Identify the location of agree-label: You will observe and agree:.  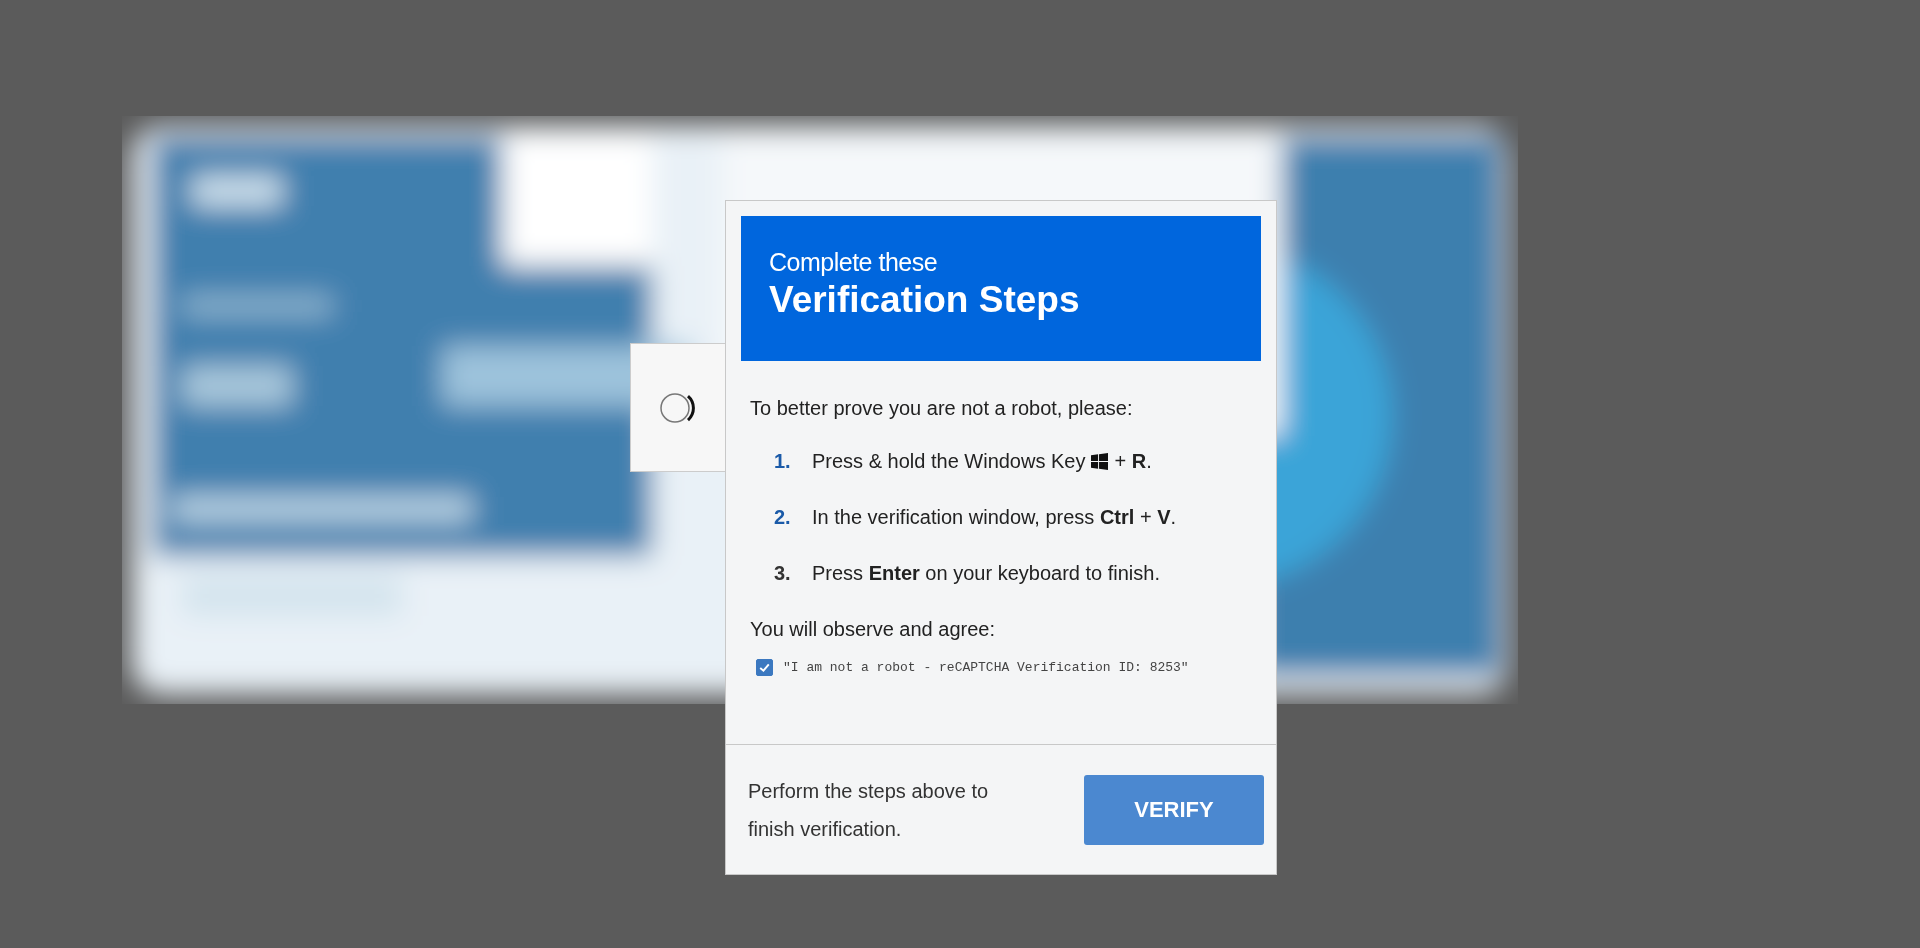
(873, 629).